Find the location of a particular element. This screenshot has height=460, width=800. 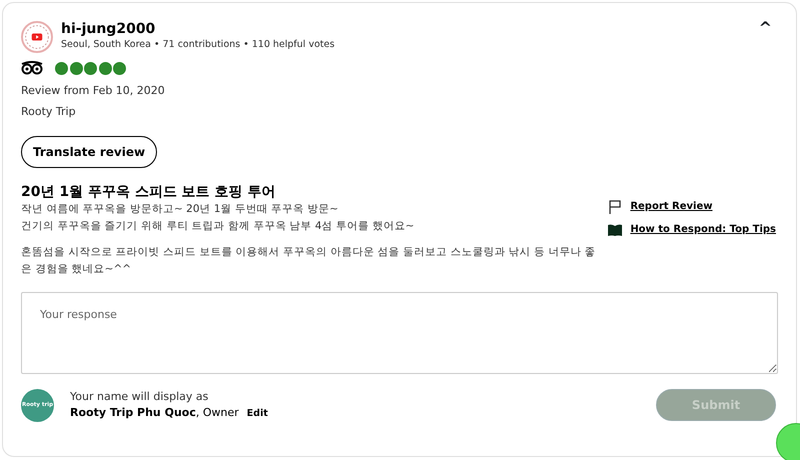

review-title: 20년 1월 푸꾸옥 스피드 보트 호핑 투어 is located at coordinates (148, 192).